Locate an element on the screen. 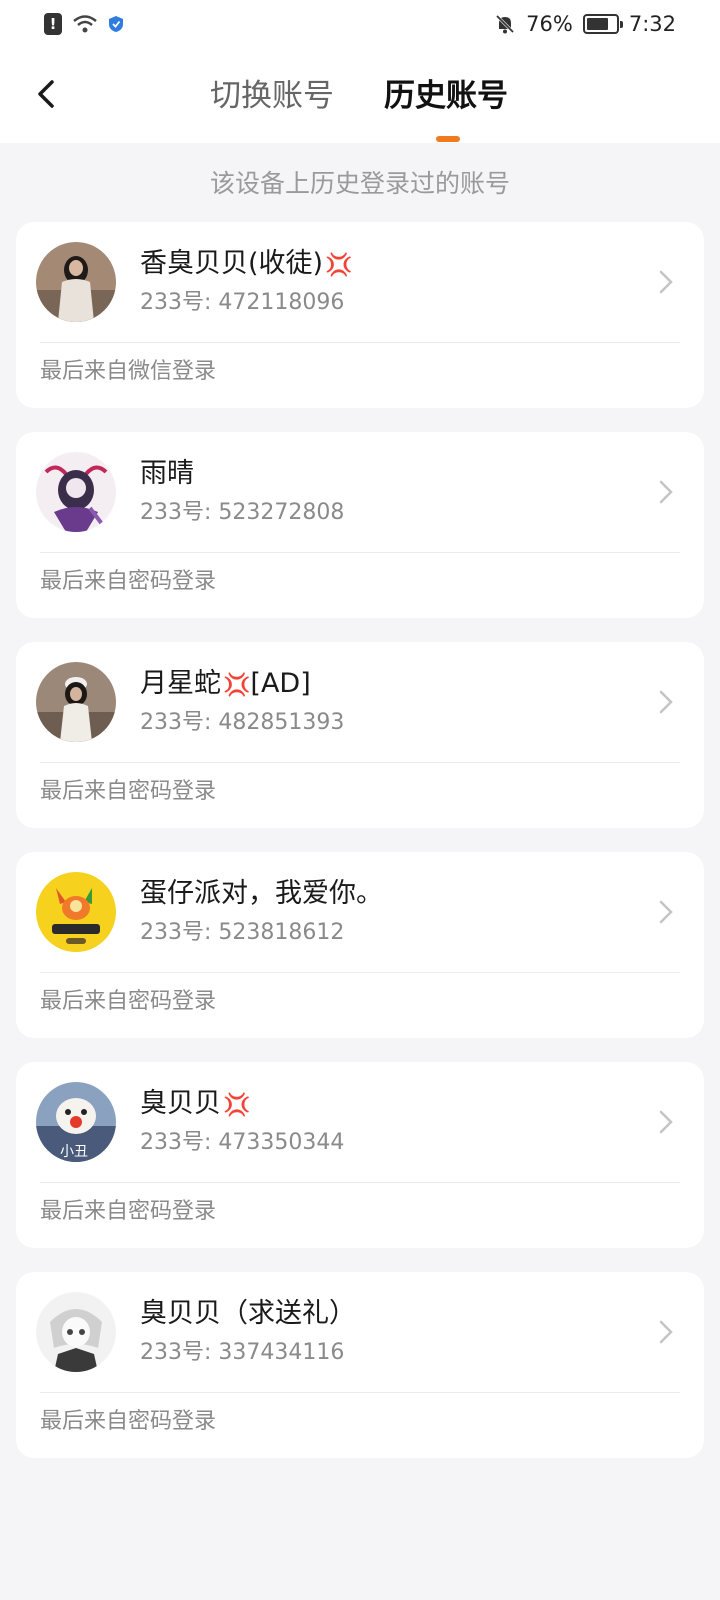  status-bar: ! 76% 7:32 is located at coordinates (360, 24).